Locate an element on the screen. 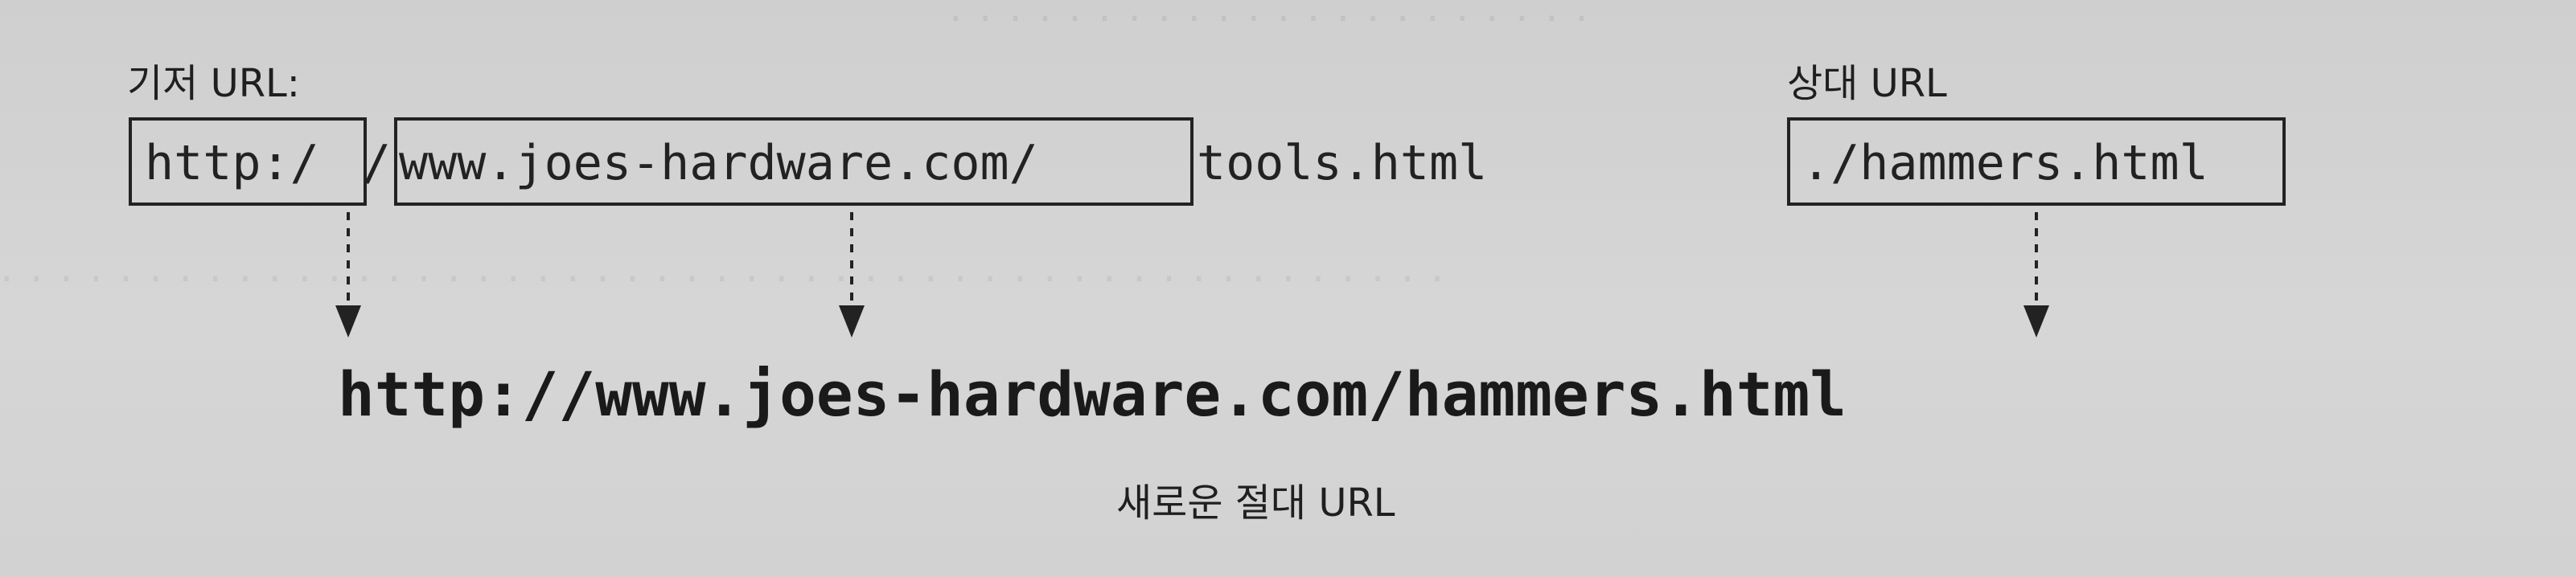 The image size is (2576, 577). relative-arrowhead is located at coordinates (2036, 321).